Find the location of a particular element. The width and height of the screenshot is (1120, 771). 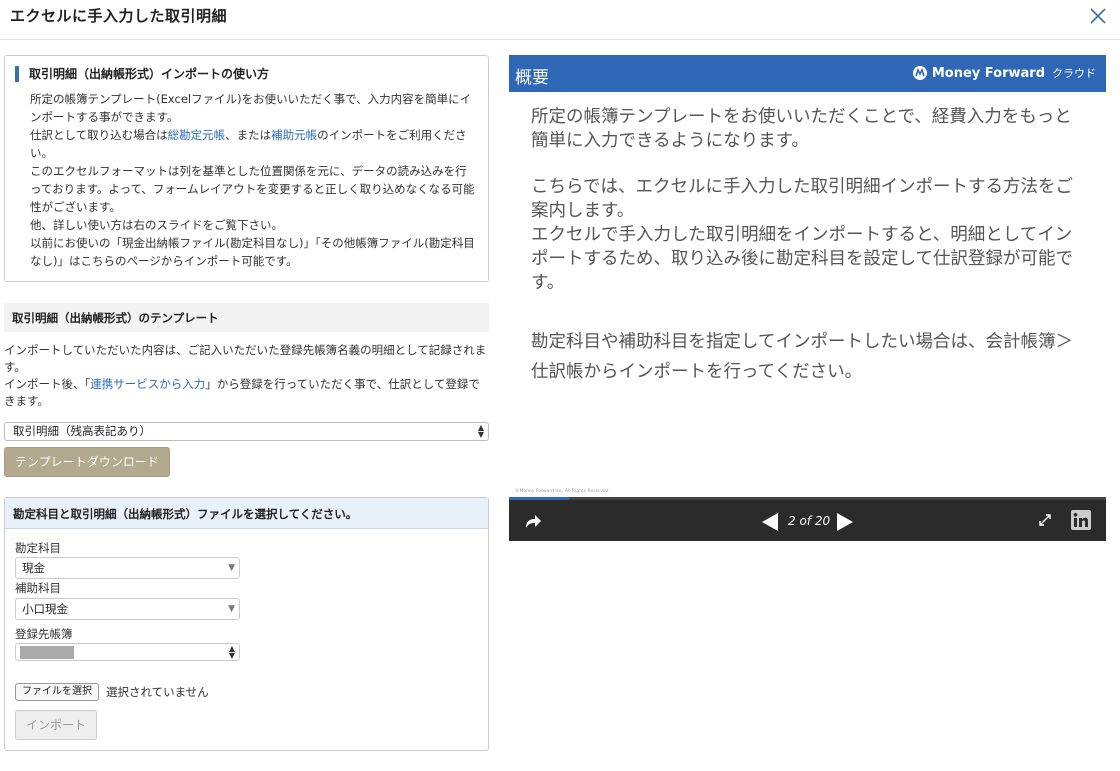

sub-ledger-link: 補助元帳 is located at coordinates (294, 135).